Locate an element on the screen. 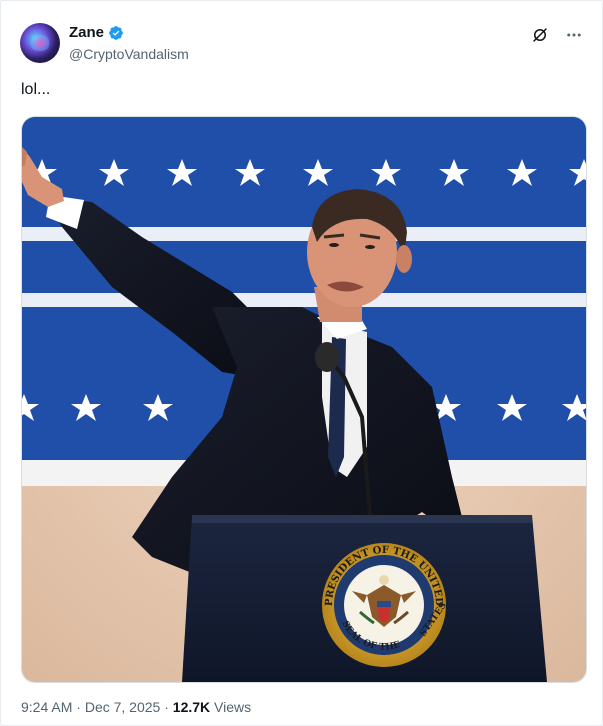  tweet-actions-top is located at coordinates (557, 35).